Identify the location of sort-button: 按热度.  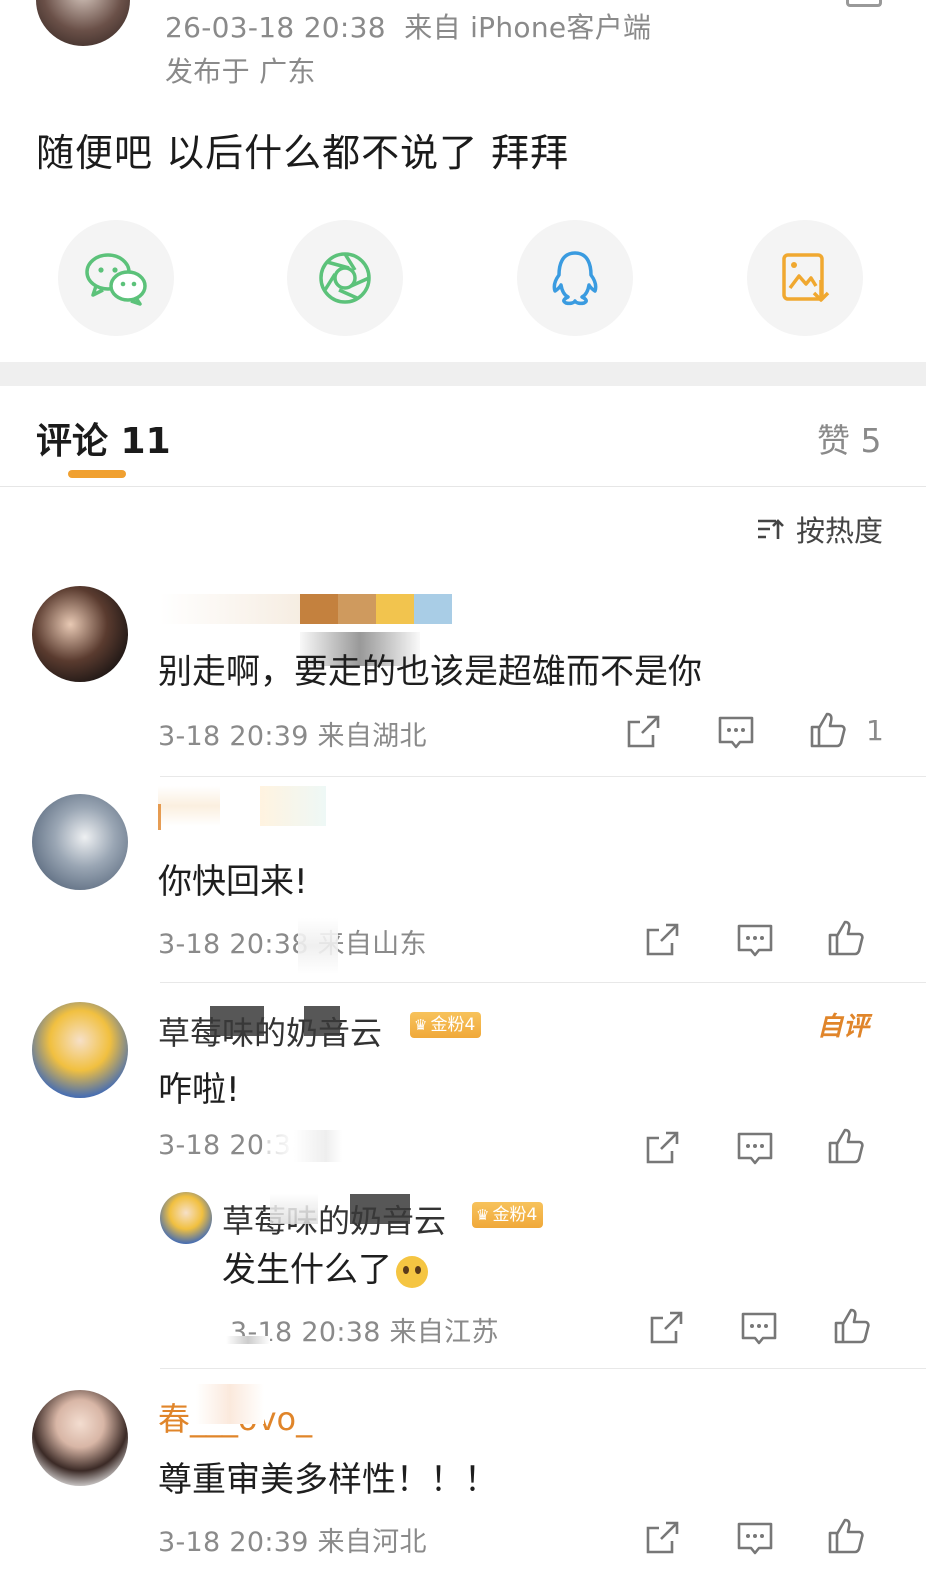
(819, 529).